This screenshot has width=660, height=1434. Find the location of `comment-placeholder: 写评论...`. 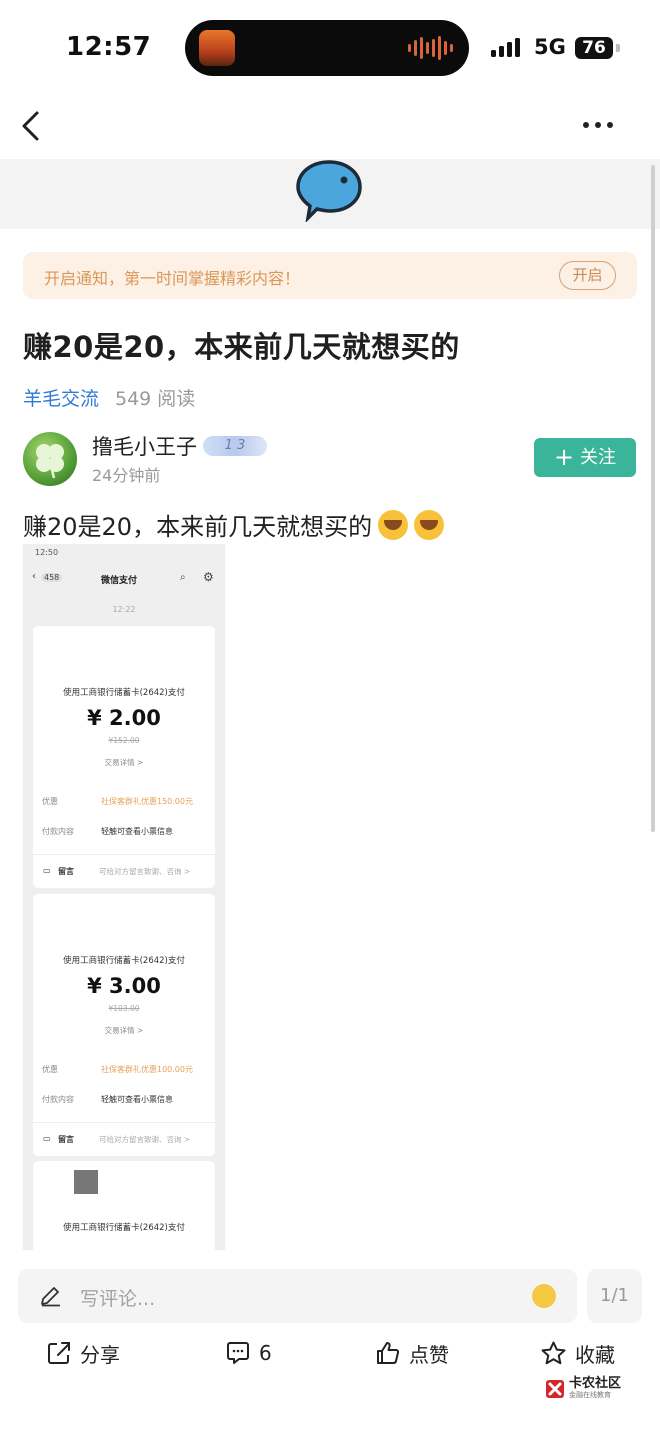

comment-placeholder: 写评论... is located at coordinates (118, 1299).